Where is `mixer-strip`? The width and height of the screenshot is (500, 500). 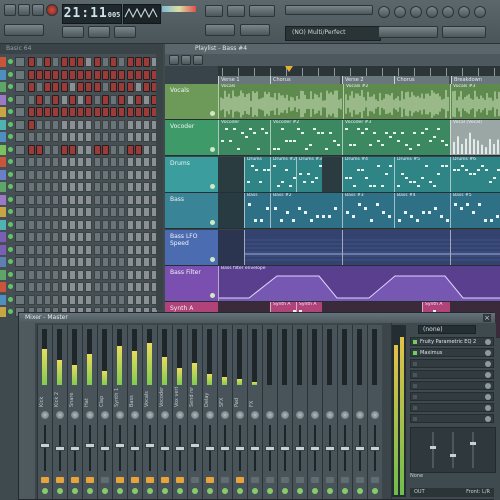 mixer-strip is located at coordinates (284, 412).